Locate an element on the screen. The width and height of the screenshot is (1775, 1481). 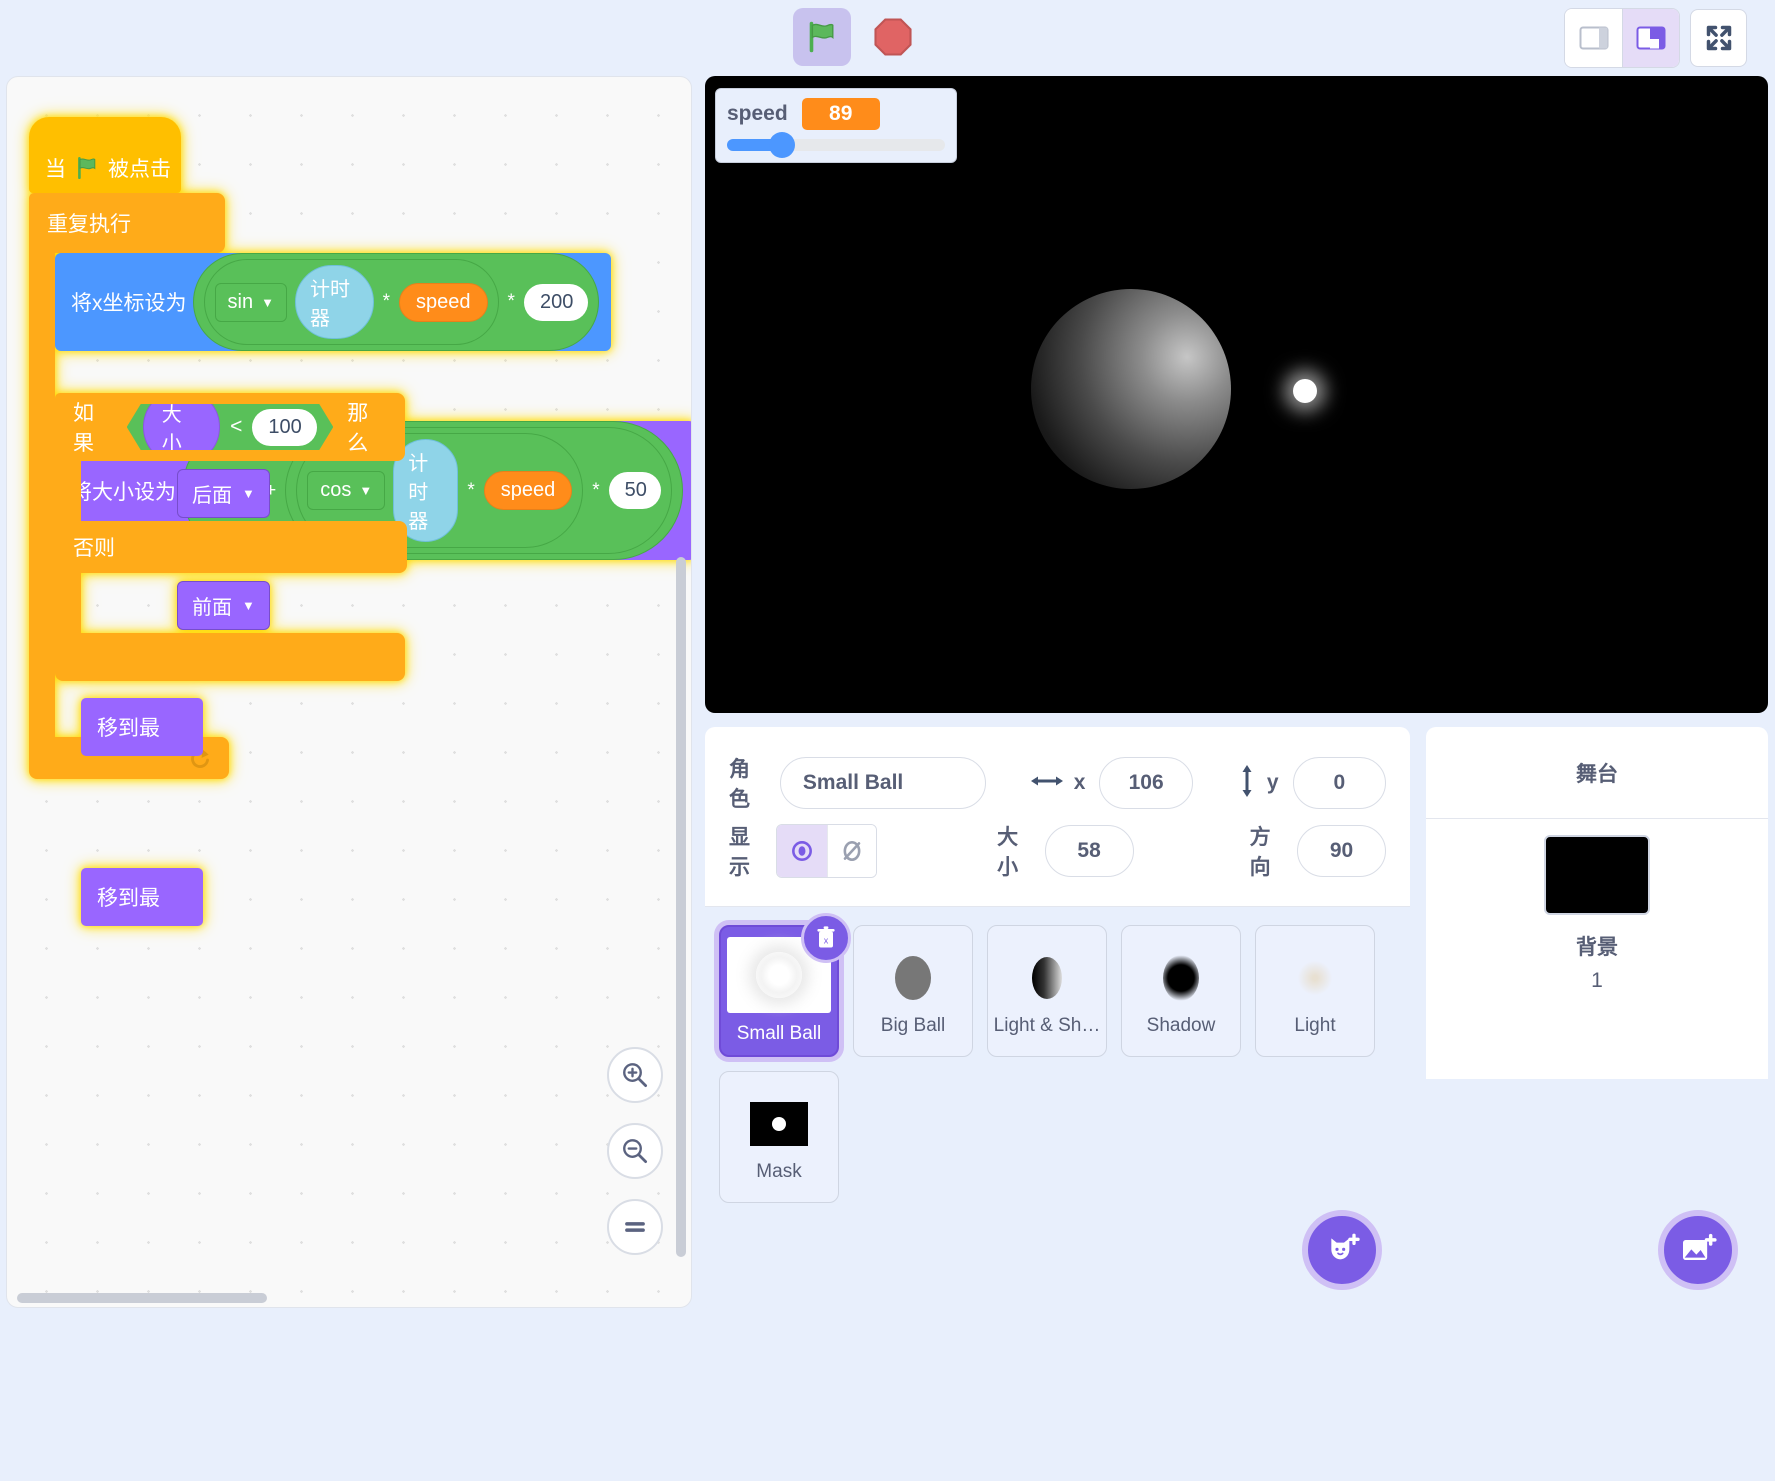
timer-reporter: 计时器 is located at coordinates (334, 302).